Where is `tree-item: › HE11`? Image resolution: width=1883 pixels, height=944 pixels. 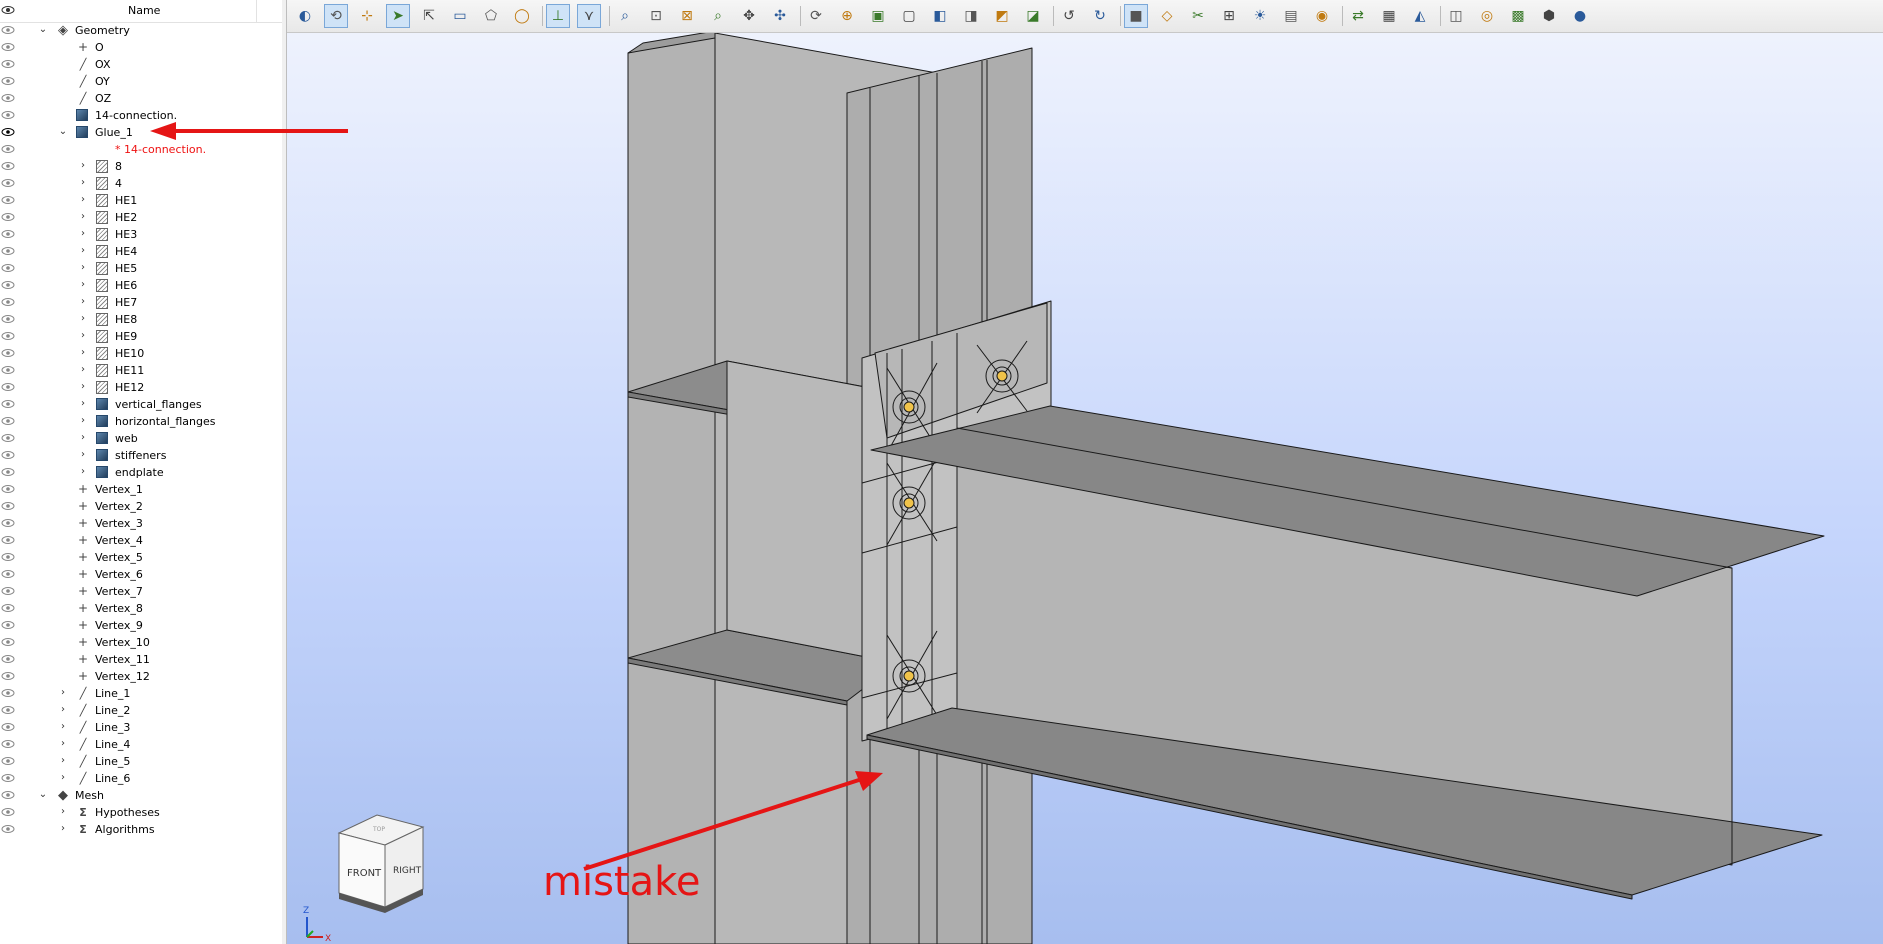 tree-item: › HE11 is located at coordinates (141, 370).